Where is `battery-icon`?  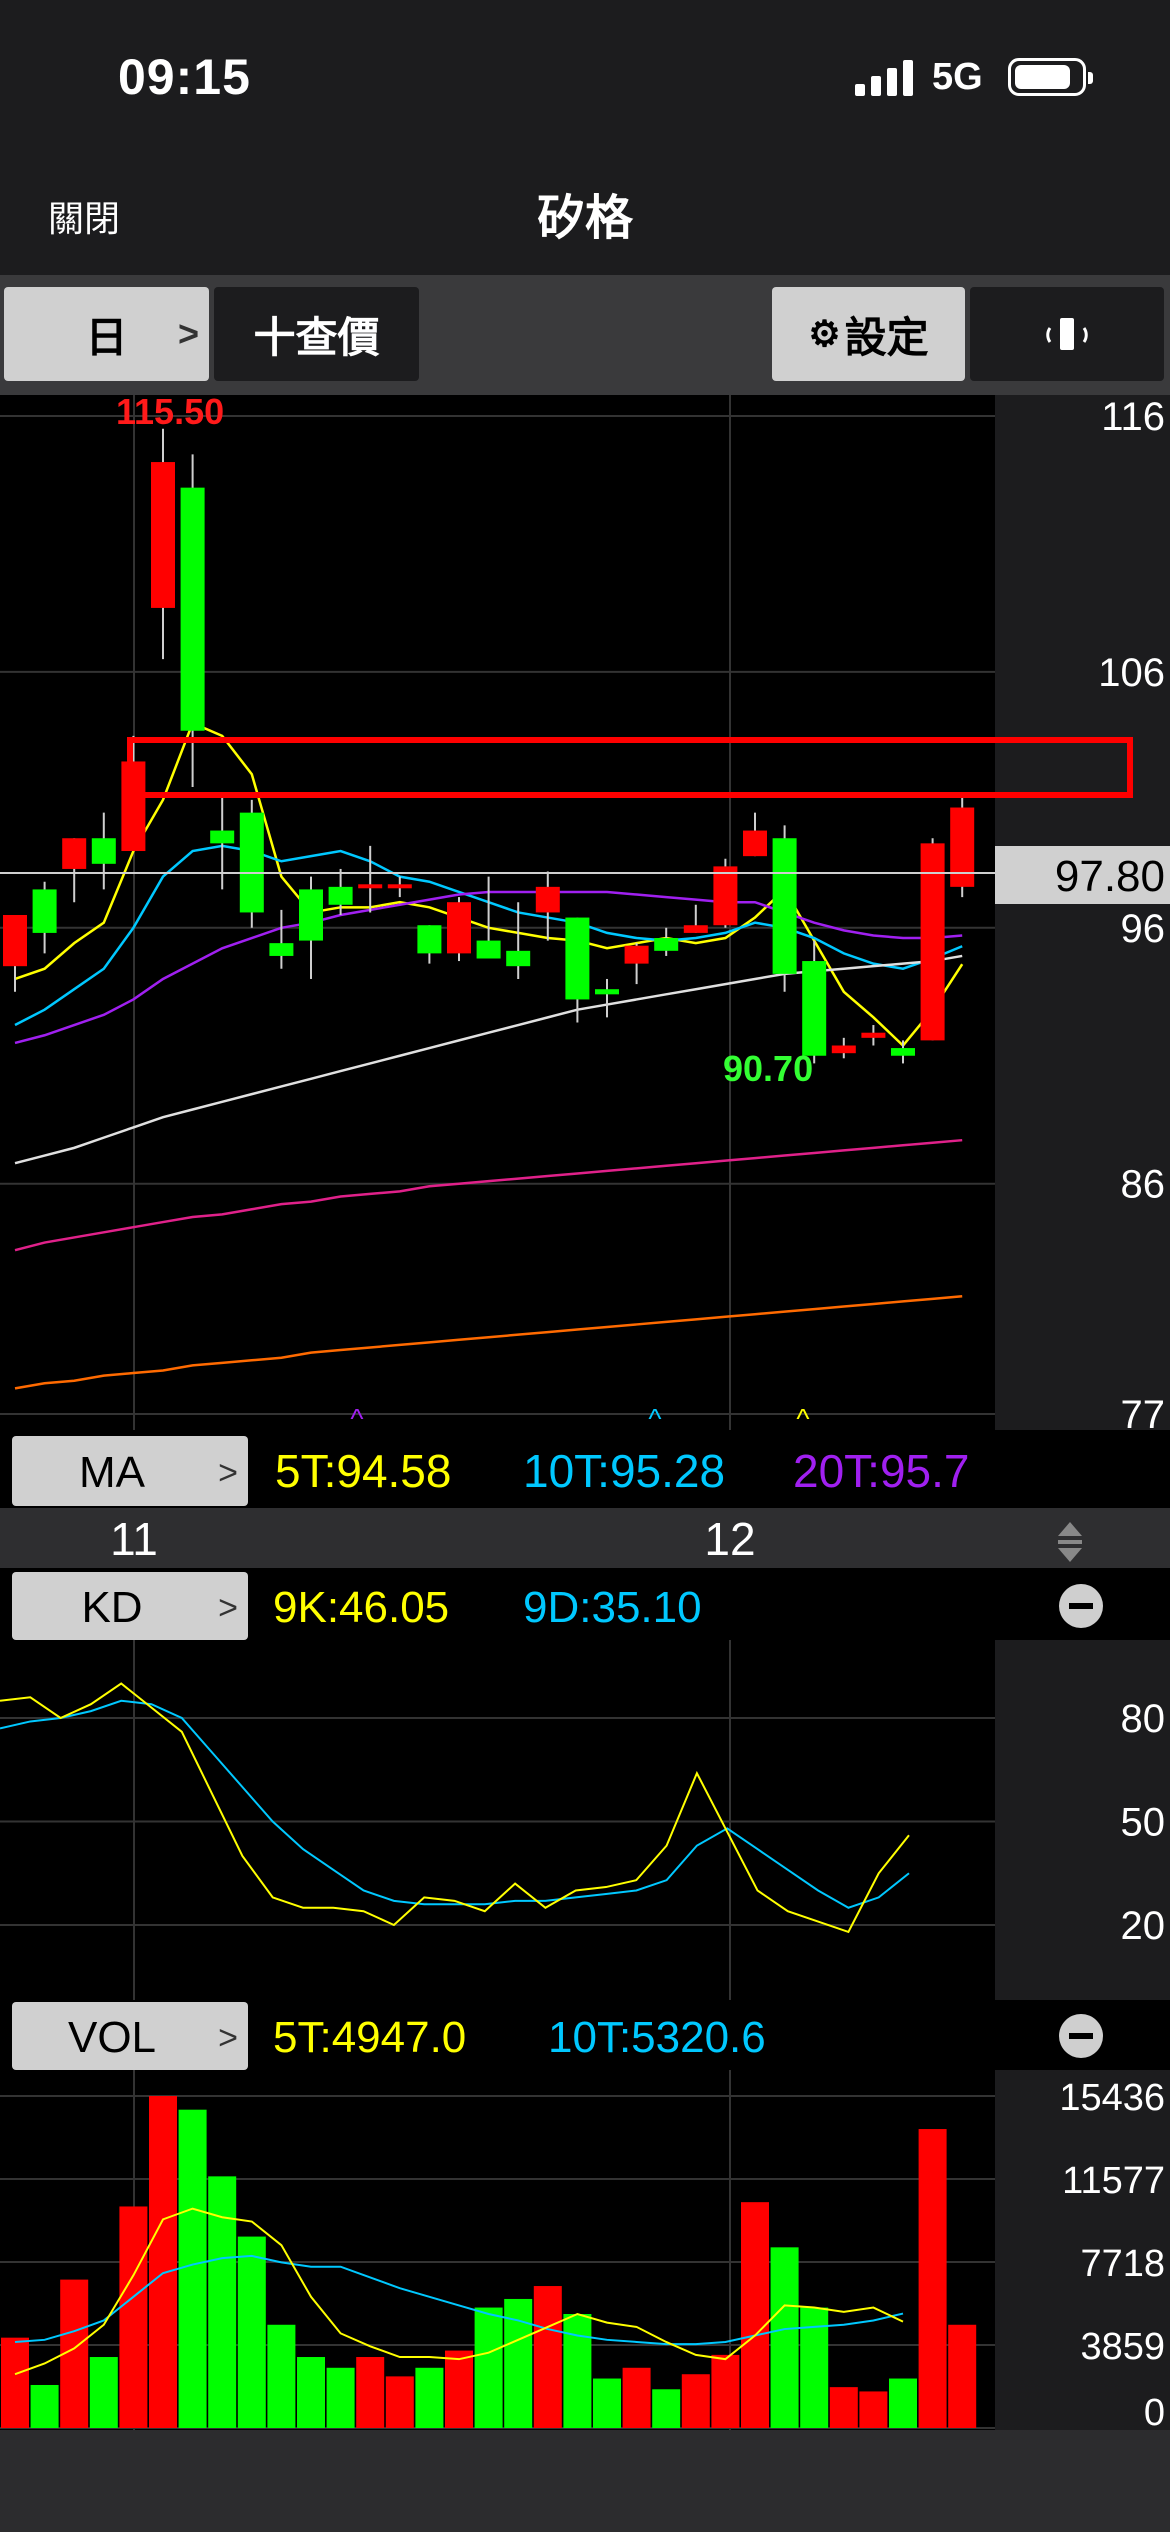
battery-icon is located at coordinates (1050, 77).